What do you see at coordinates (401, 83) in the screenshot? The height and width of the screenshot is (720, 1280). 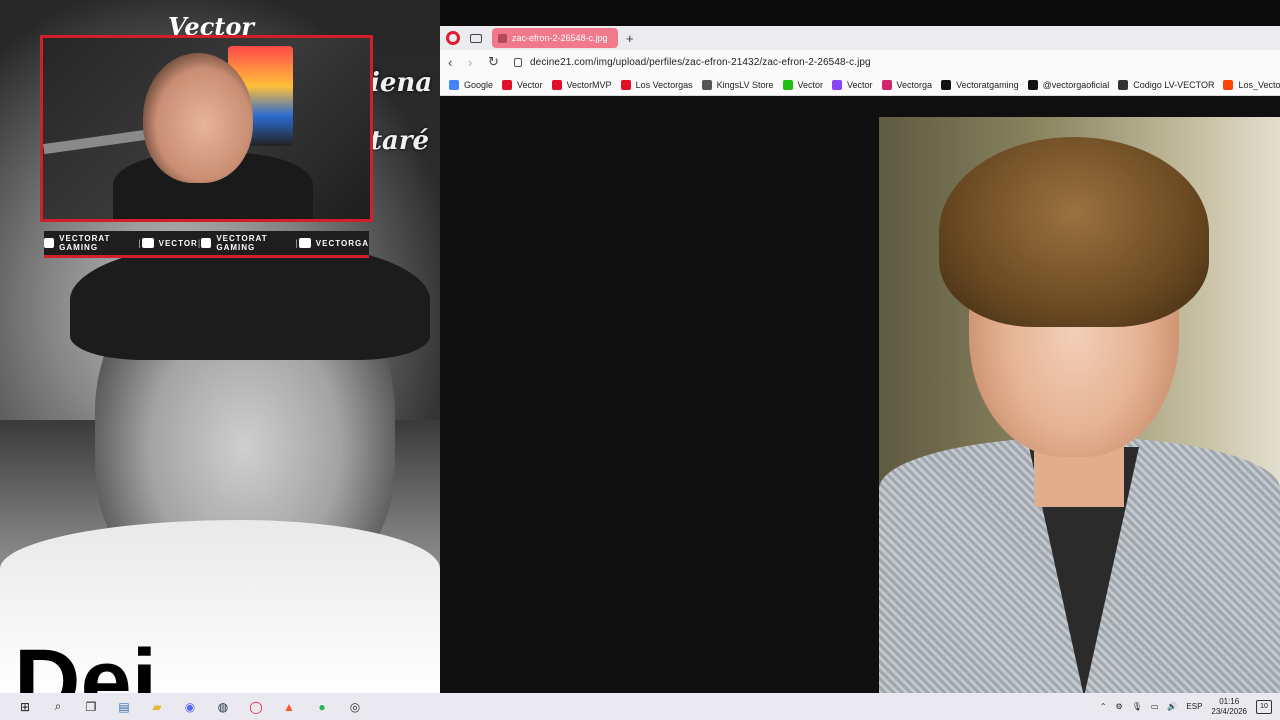 I see `overlay-side-text-1: iena` at bounding box center [401, 83].